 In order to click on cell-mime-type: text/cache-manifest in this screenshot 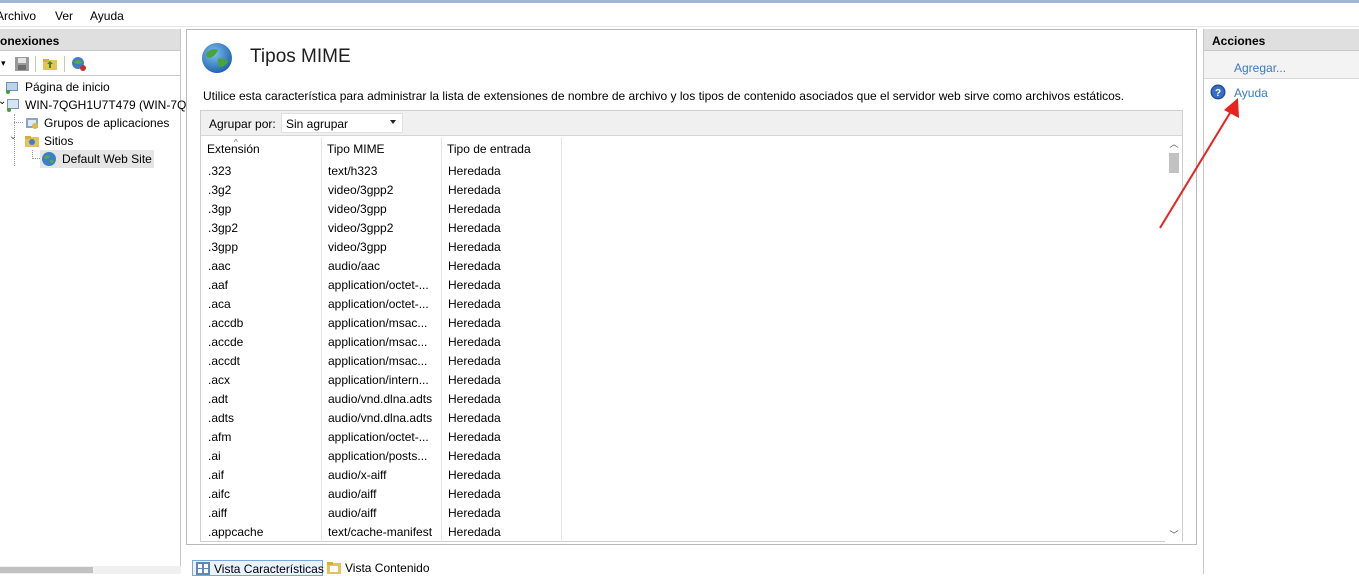, I will do `click(380, 532)`.